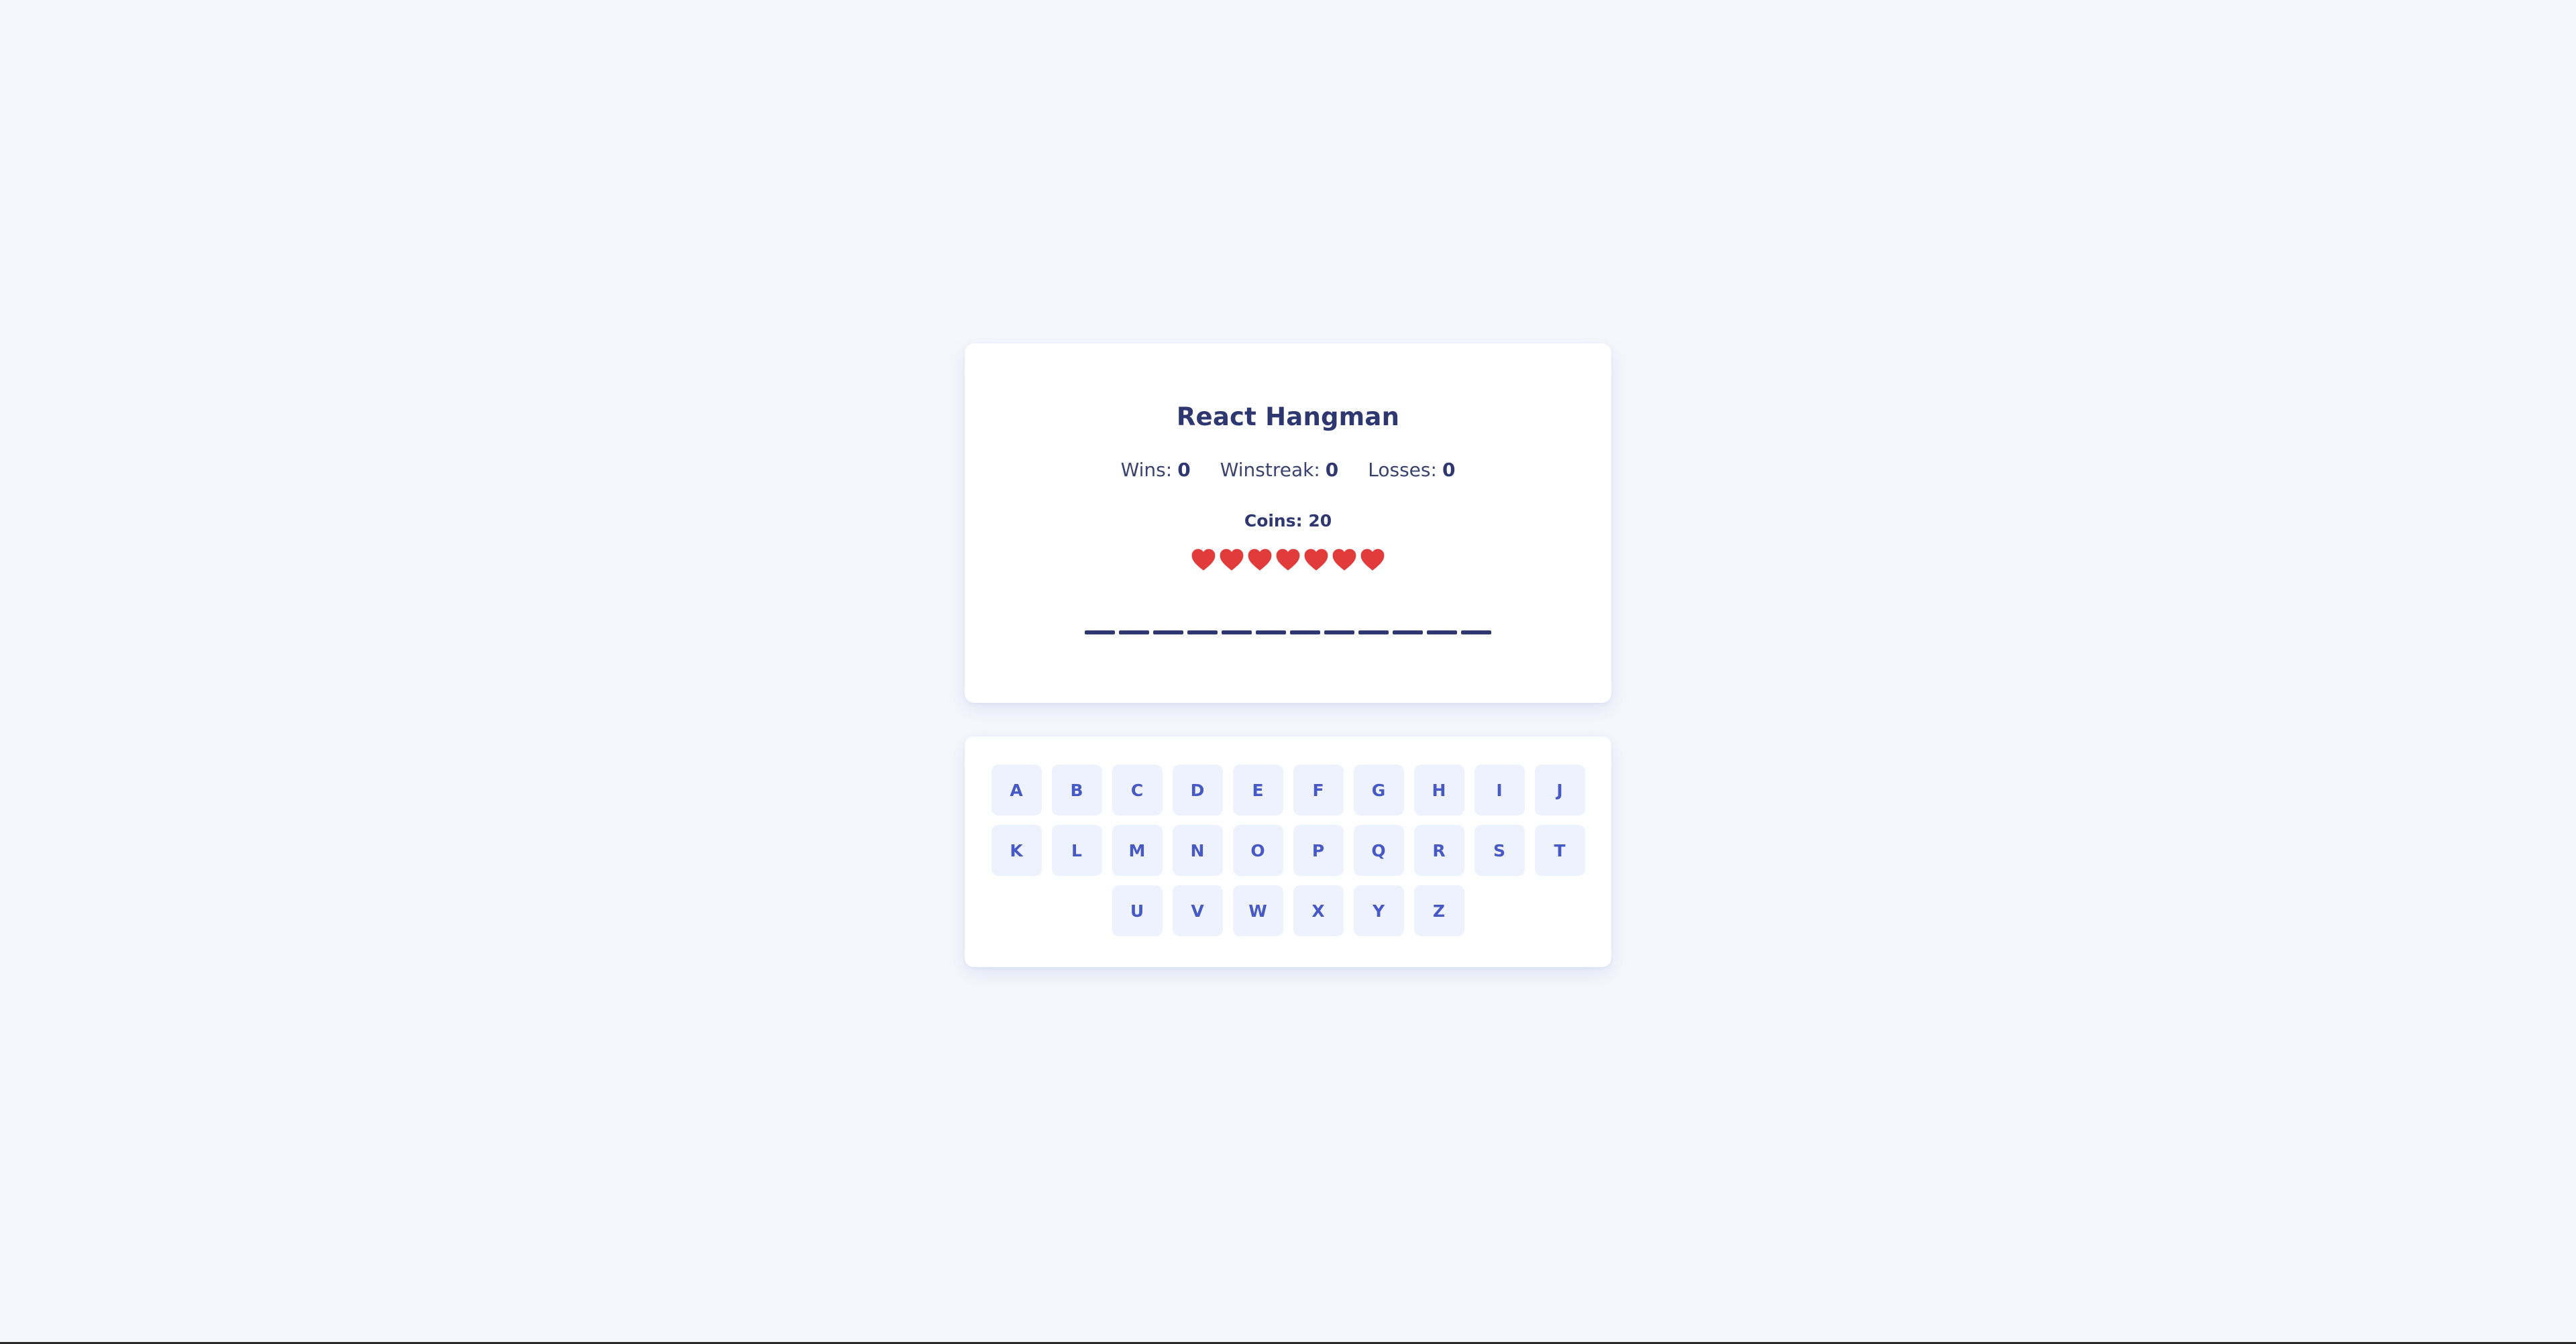 Image resolution: width=2576 pixels, height=1344 pixels. What do you see at coordinates (1257, 850) in the screenshot?
I see `key-o-button: O` at bounding box center [1257, 850].